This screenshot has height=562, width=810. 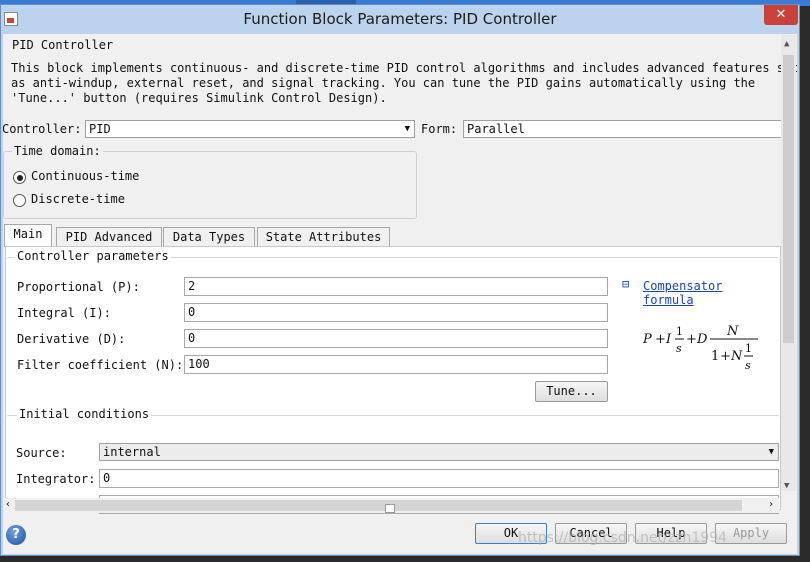 I want to click on svg-text: P, so click(x=647, y=339).